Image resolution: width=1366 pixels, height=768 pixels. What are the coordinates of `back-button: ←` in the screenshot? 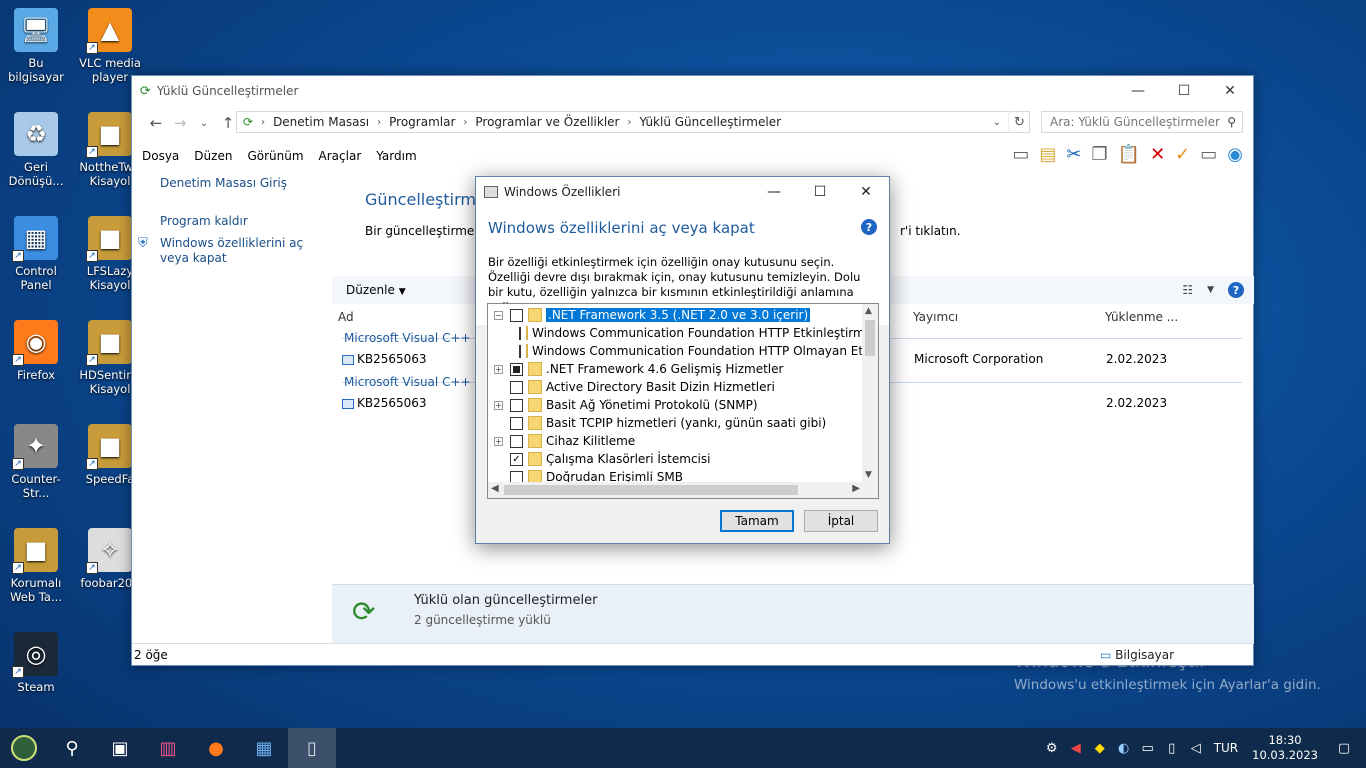 It's located at (156, 123).